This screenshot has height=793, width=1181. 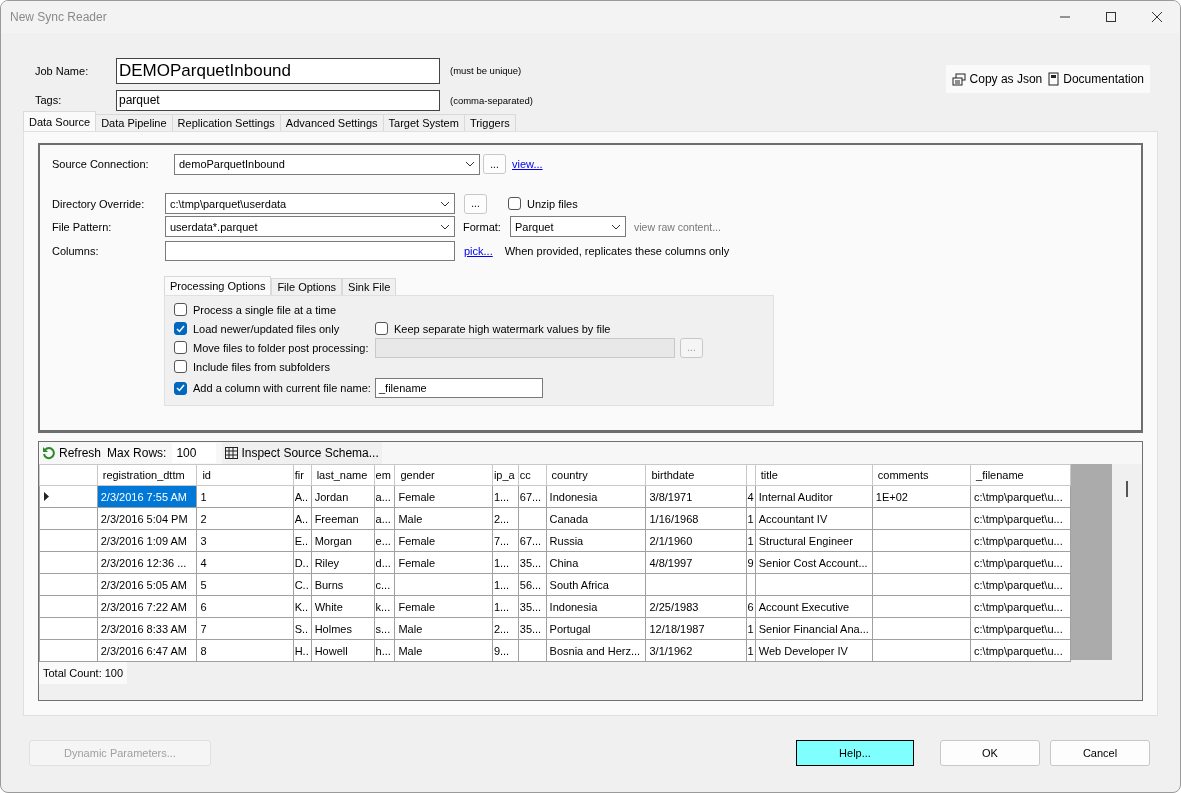 What do you see at coordinates (568, 226) in the screenshot?
I see `format-dropdown: Parquet` at bounding box center [568, 226].